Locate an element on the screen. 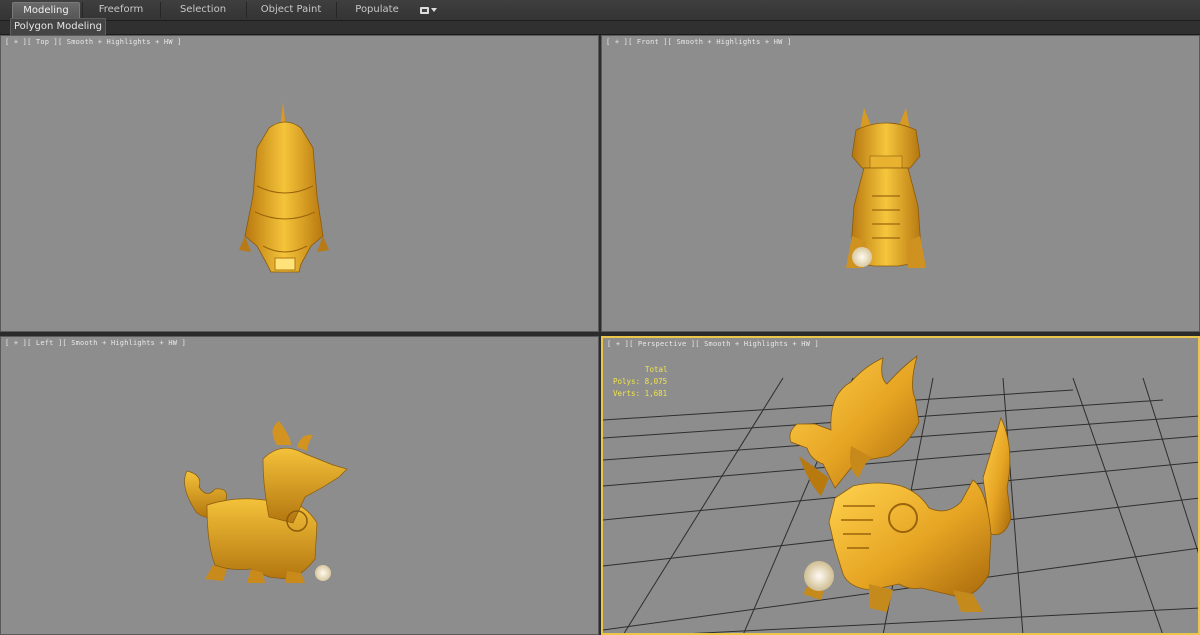  polygon-modeling-panel-button: Polygon Modeling is located at coordinates (58, 27).